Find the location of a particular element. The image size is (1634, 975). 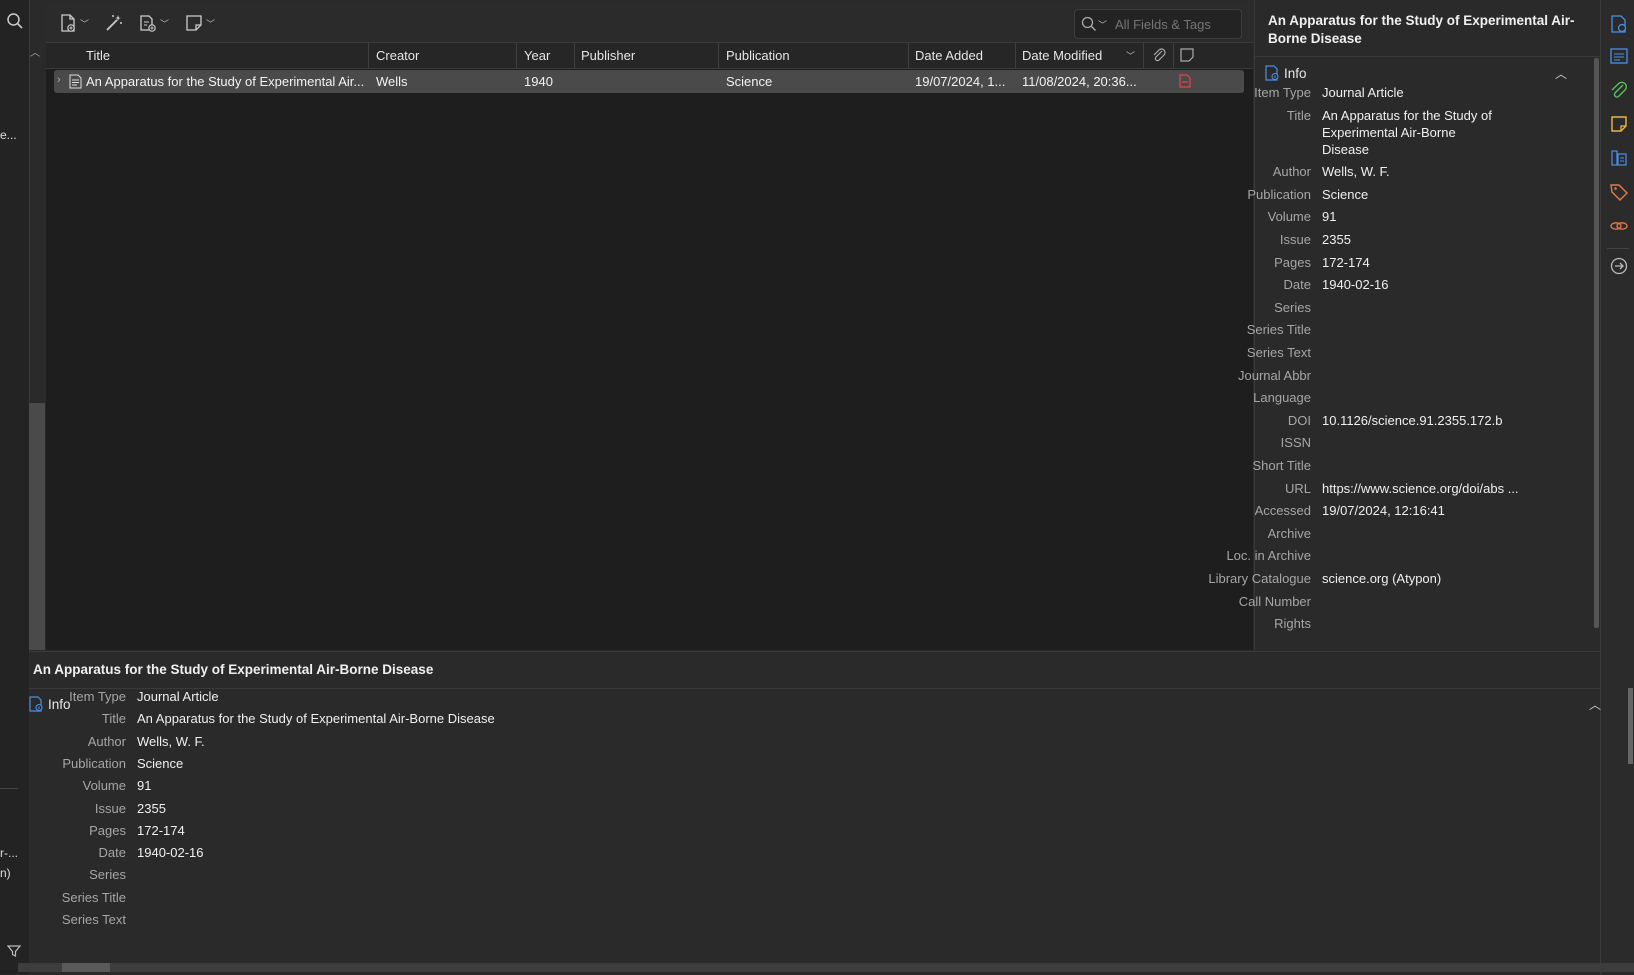

filter-icon is located at coordinates (14, 952).